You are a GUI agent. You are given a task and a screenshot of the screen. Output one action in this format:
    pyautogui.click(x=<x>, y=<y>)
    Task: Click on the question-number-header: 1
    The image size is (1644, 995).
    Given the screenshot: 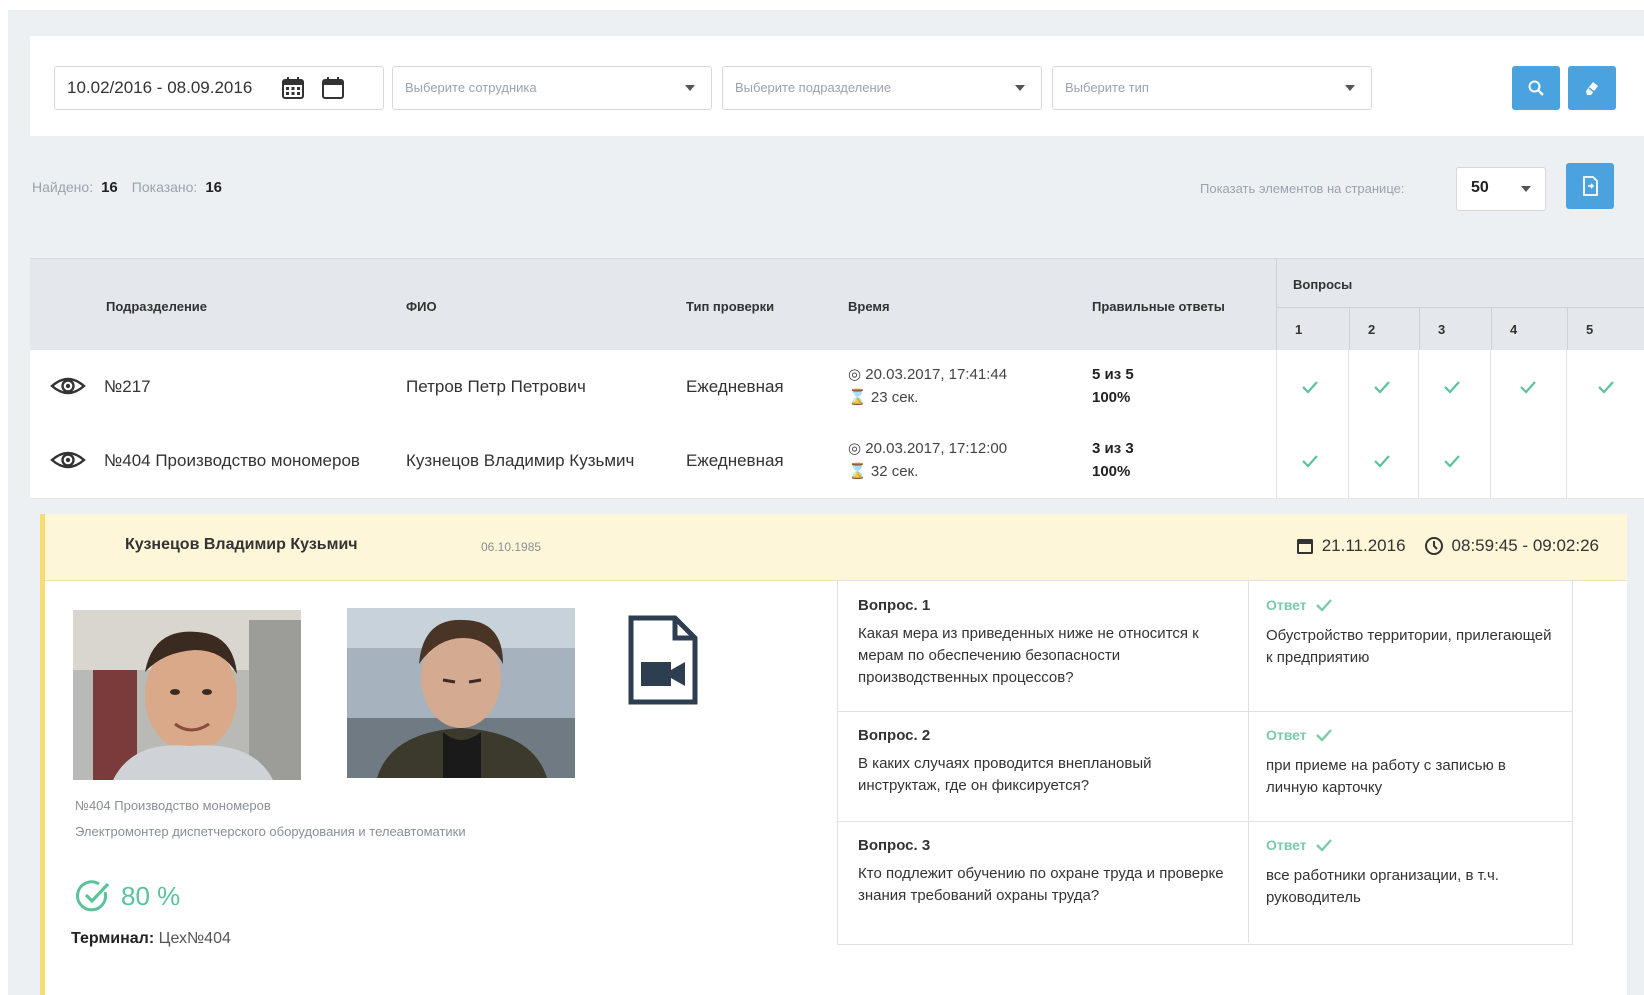 What is the action you would take?
    pyautogui.click(x=1313, y=329)
    